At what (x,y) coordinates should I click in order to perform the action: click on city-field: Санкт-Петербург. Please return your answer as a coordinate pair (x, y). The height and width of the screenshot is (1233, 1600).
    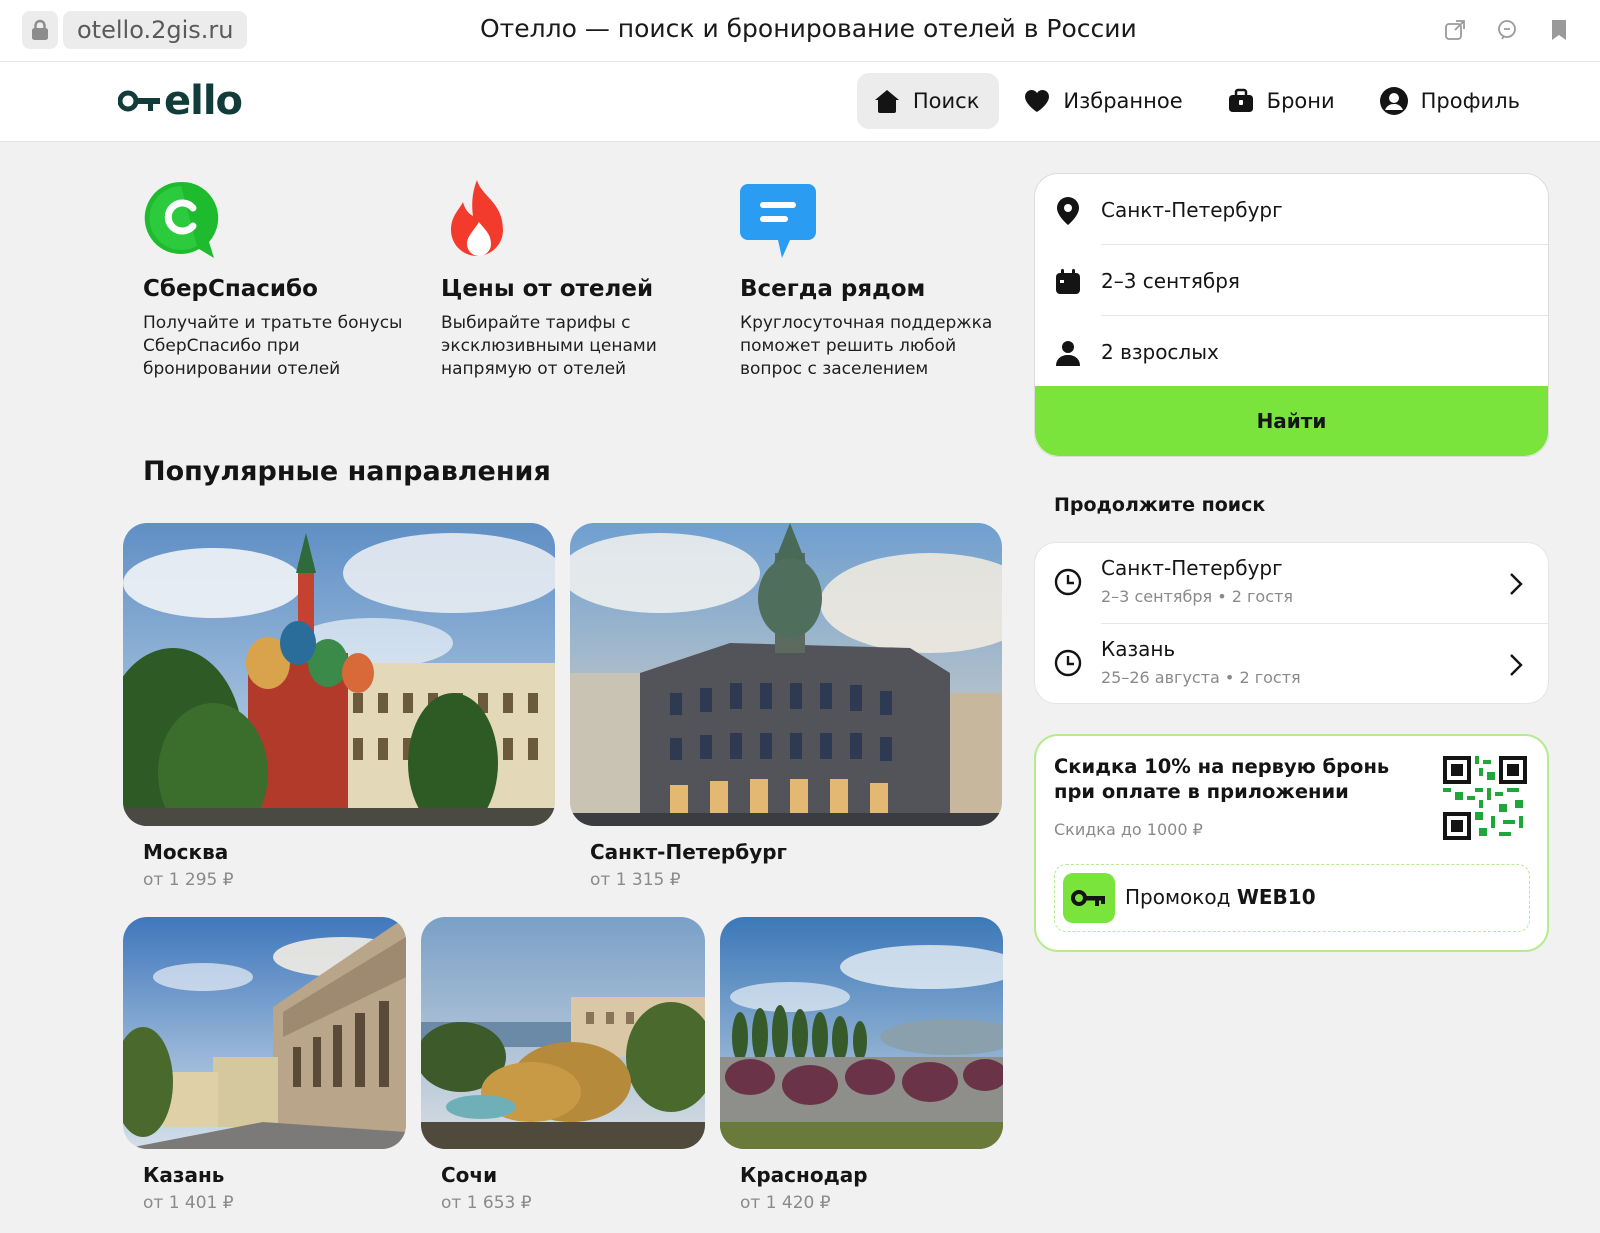
    Looking at the image, I should click on (1291, 209).